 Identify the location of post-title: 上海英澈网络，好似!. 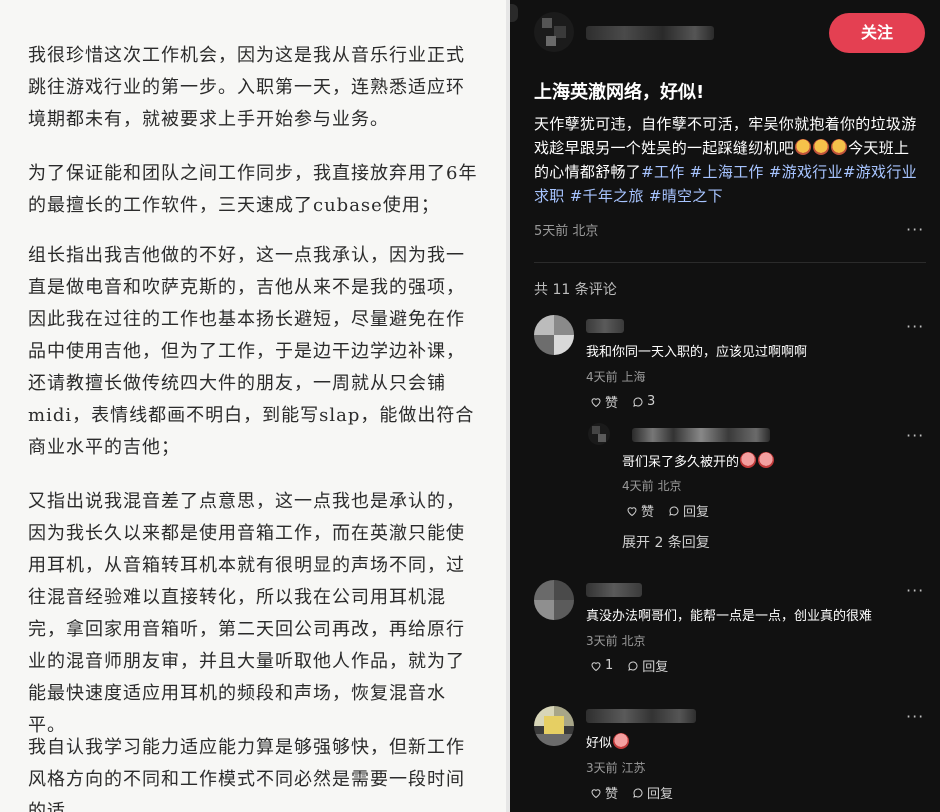
(619, 92).